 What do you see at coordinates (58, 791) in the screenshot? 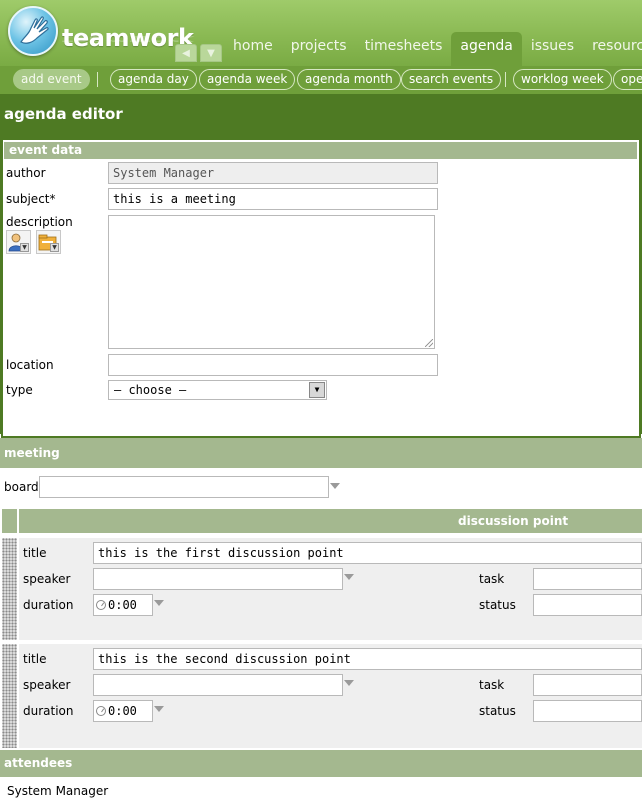
I see `attendee-item: System Manager` at bounding box center [58, 791].